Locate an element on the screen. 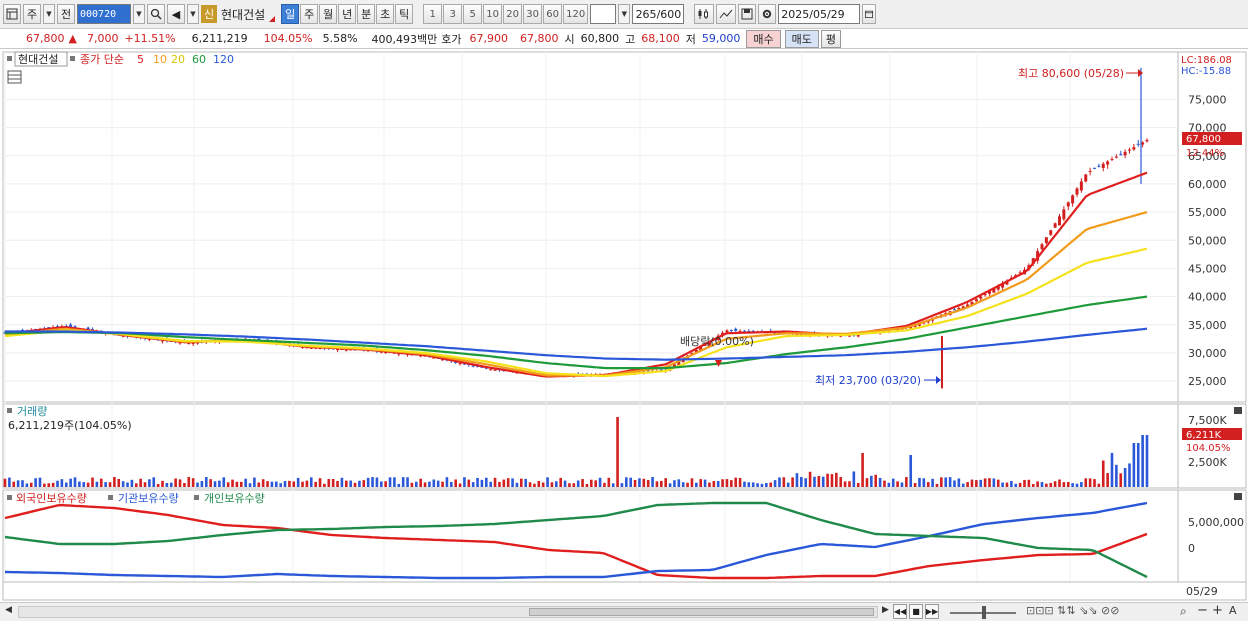 This screenshot has height=621, width=1248. interval-button-3: 3 is located at coordinates (453, 14).